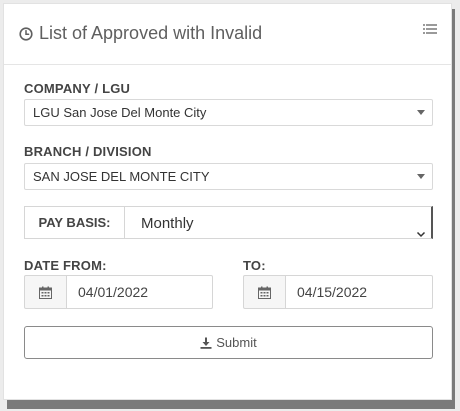  What do you see at coordinates (74, 222) in the screenshot?
I see `pay-basis-label: PAY BASIS:` at bounding box center [74, 222].